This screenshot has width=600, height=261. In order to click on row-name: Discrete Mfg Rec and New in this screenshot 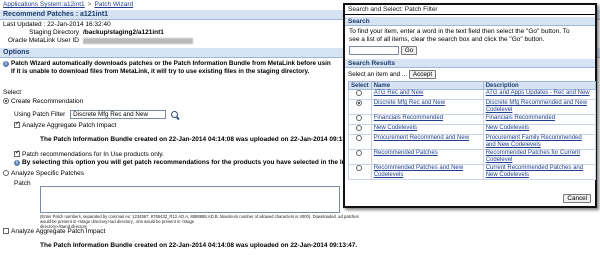, I will do `click(427, 107)`.